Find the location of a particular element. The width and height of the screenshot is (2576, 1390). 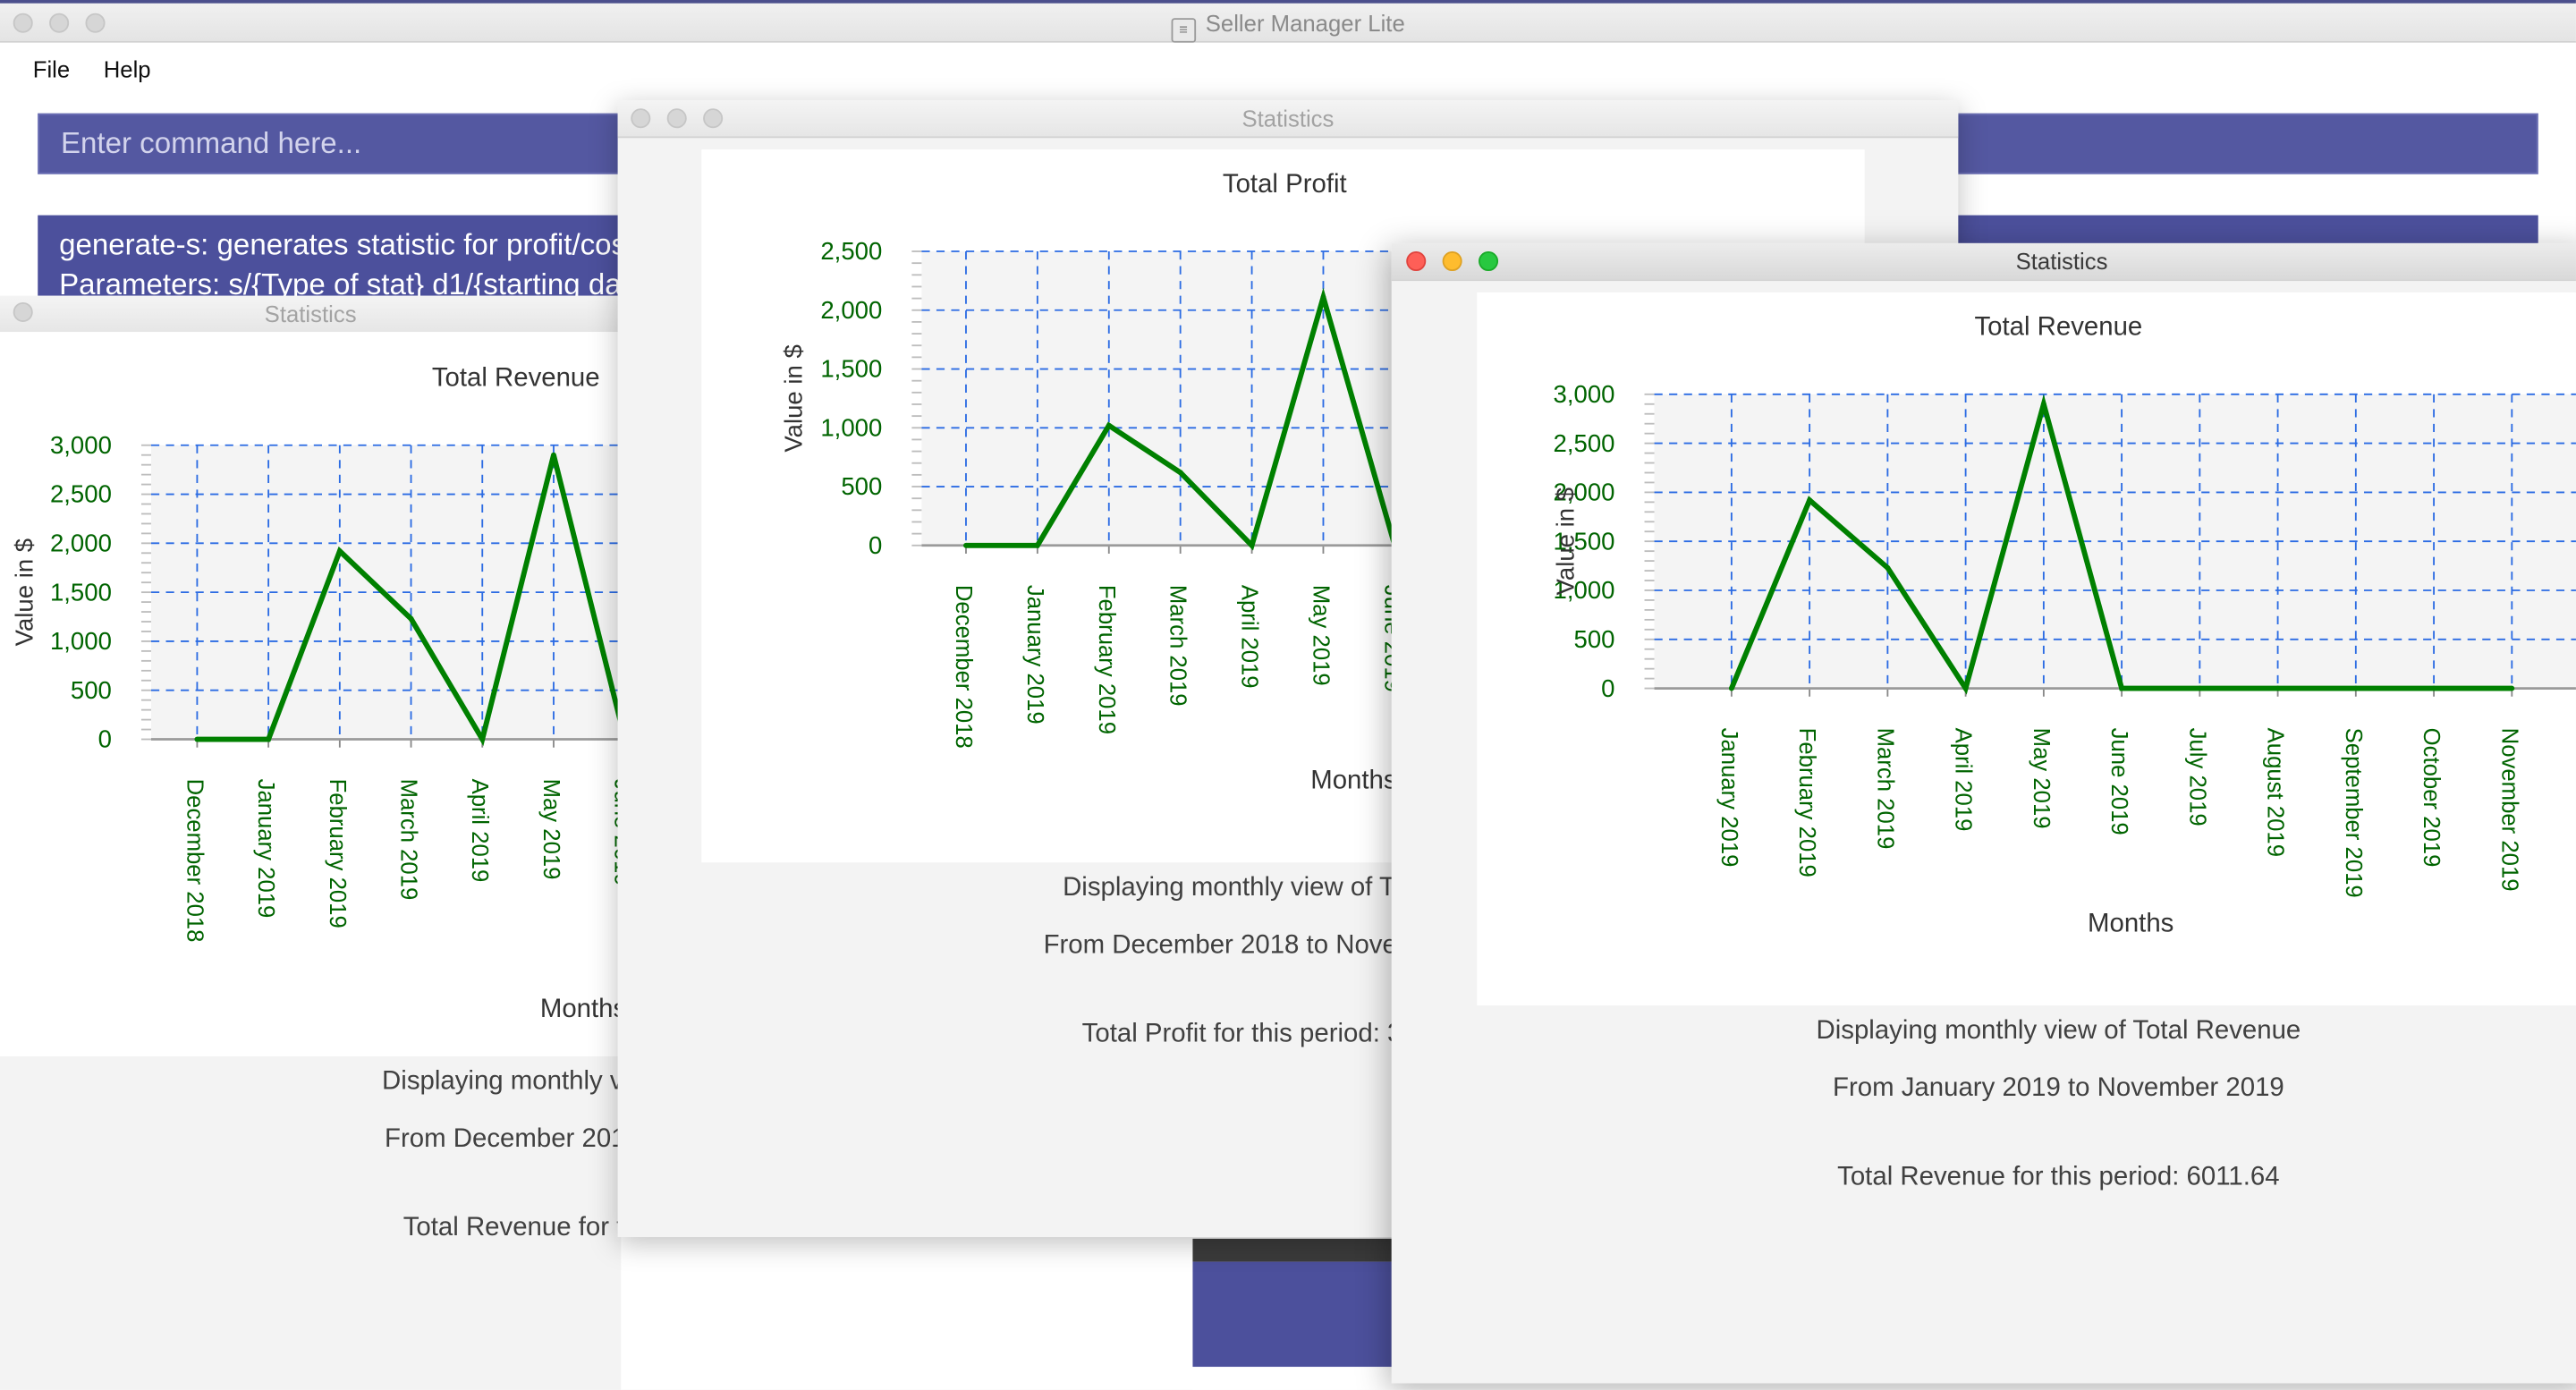

list-panel-bottom is located at coordinates (1307, 1378).